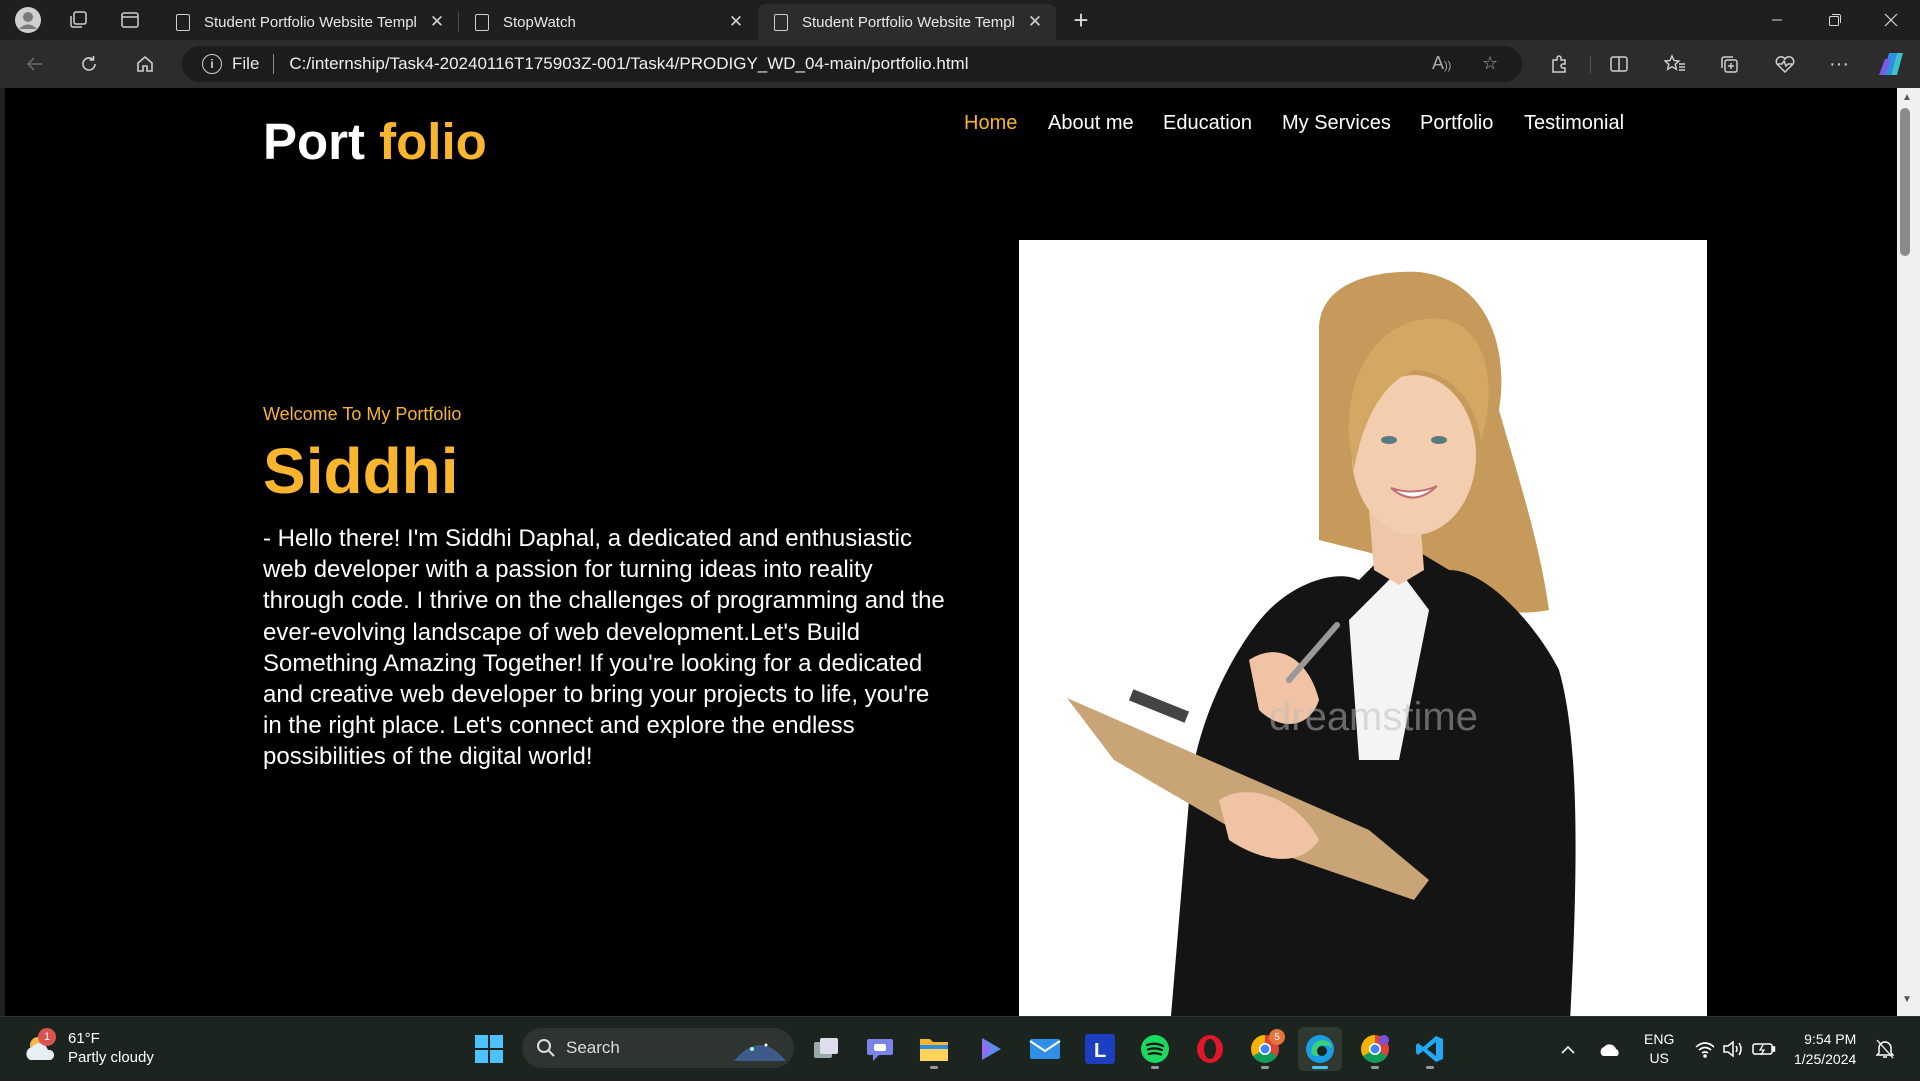  Describe the element at coordinates (246, 63) in the screenshot. I see `scheme-label: File` at that location.